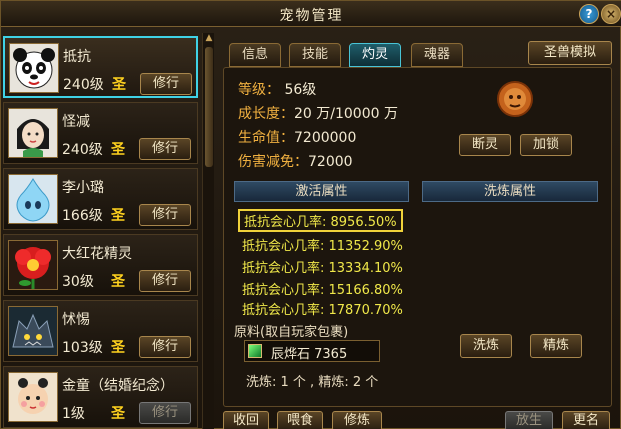 This screenshot has width=621, height=429. I want to click on beast-avatar-icon, so click(33, 331).